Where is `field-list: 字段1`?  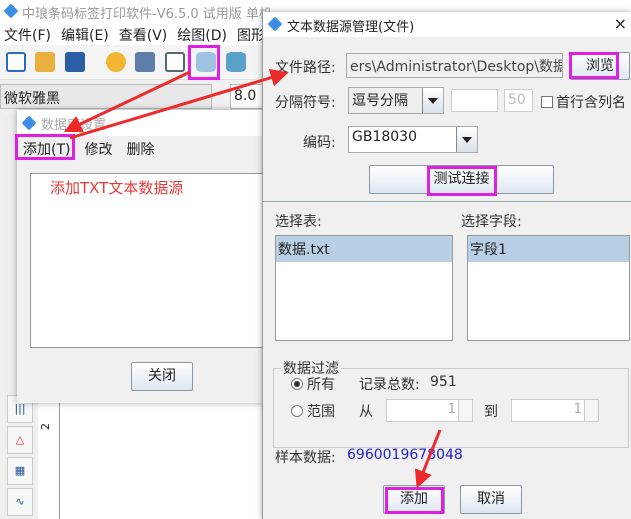 field-list: 字段1 is located at coordinates (548, 288).